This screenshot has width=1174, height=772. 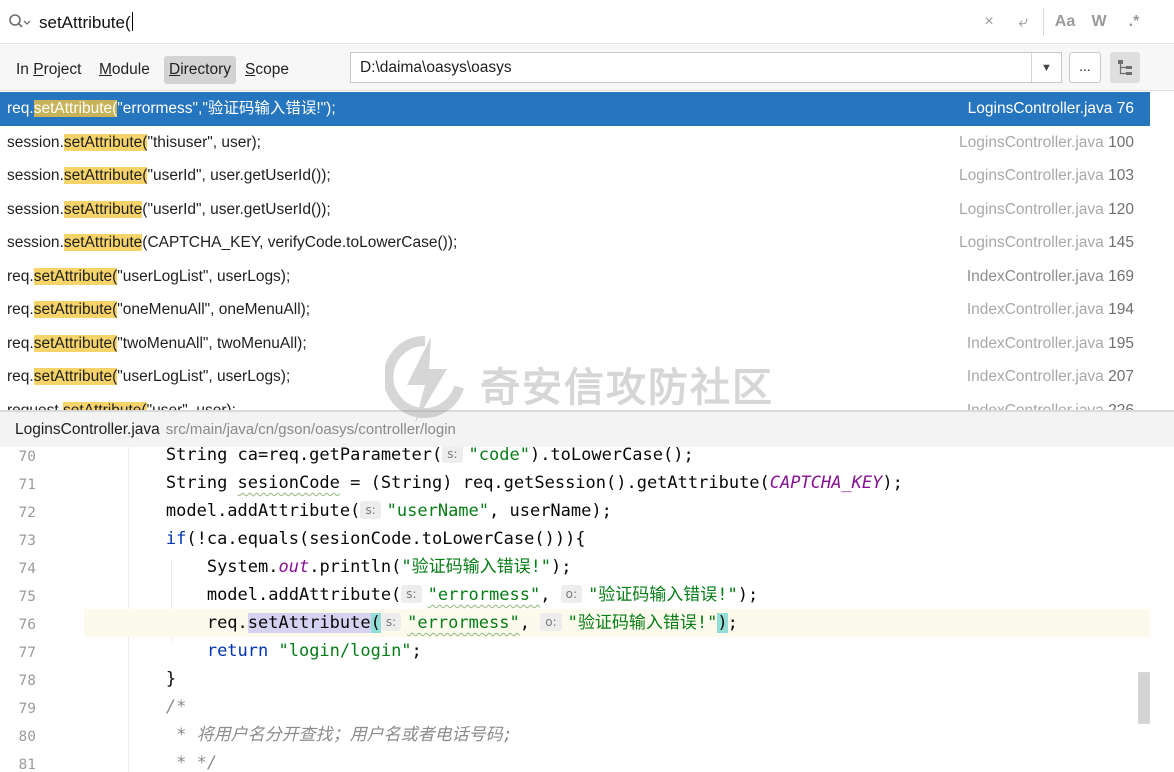 What do you see at coordinates (27, 597) in the screenshot?
I see `line-number: 75` at bounding box center [27, 597].